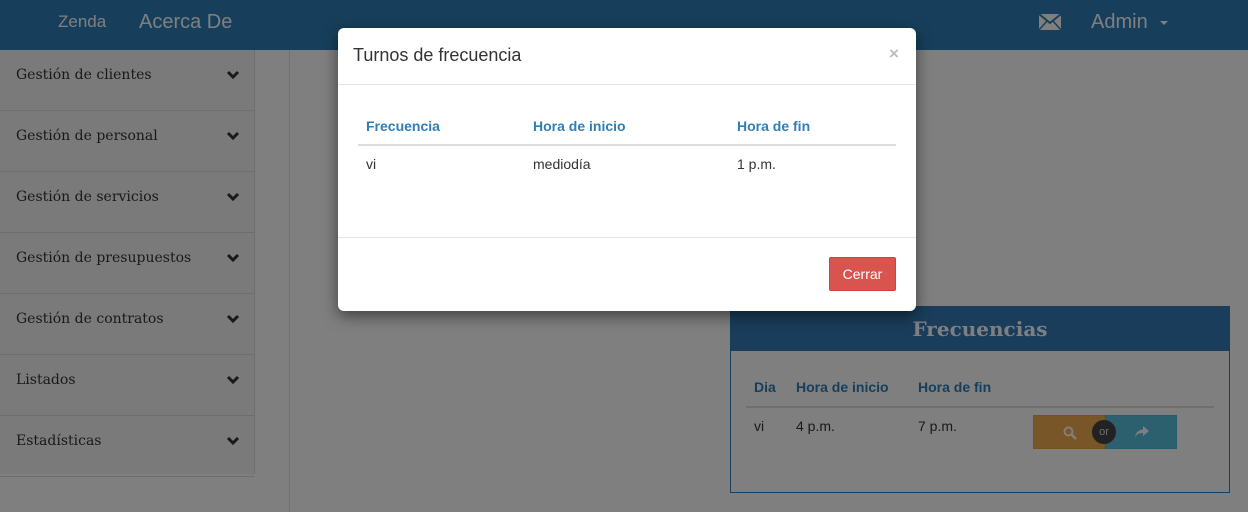  I want to click on table-cell: mediodía, so click(562, 164).